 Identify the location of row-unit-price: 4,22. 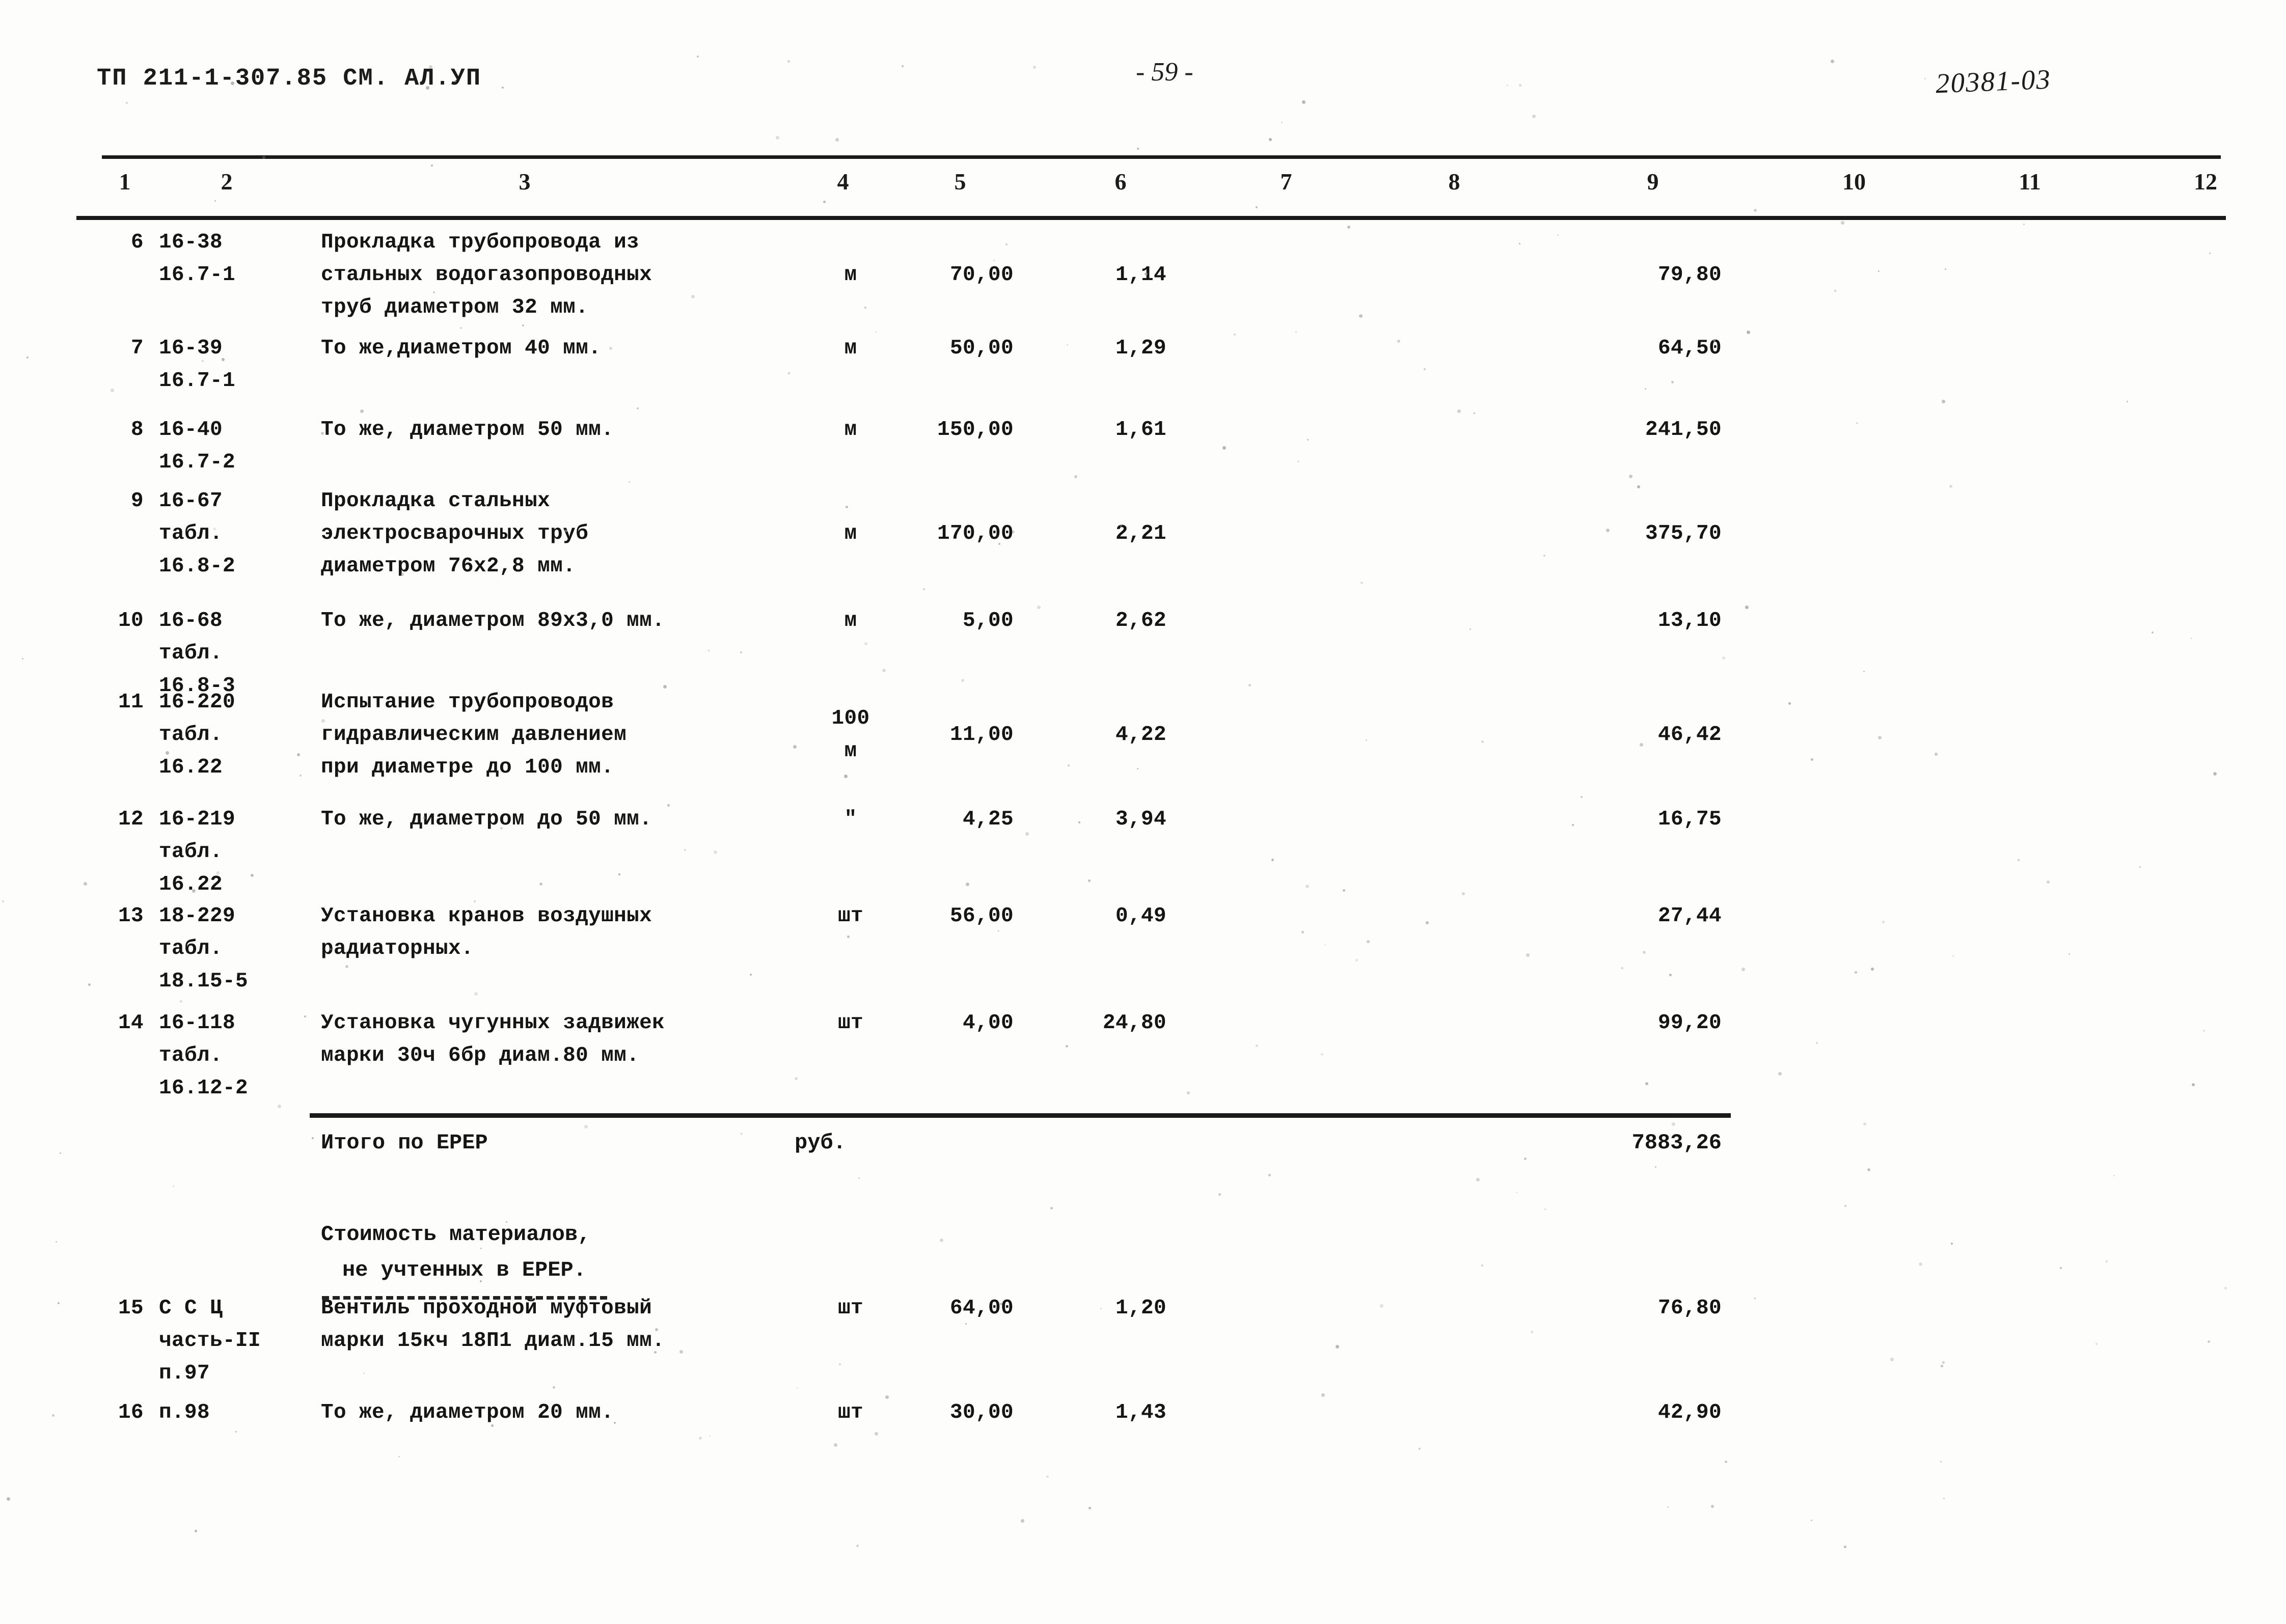
(1140, 735).